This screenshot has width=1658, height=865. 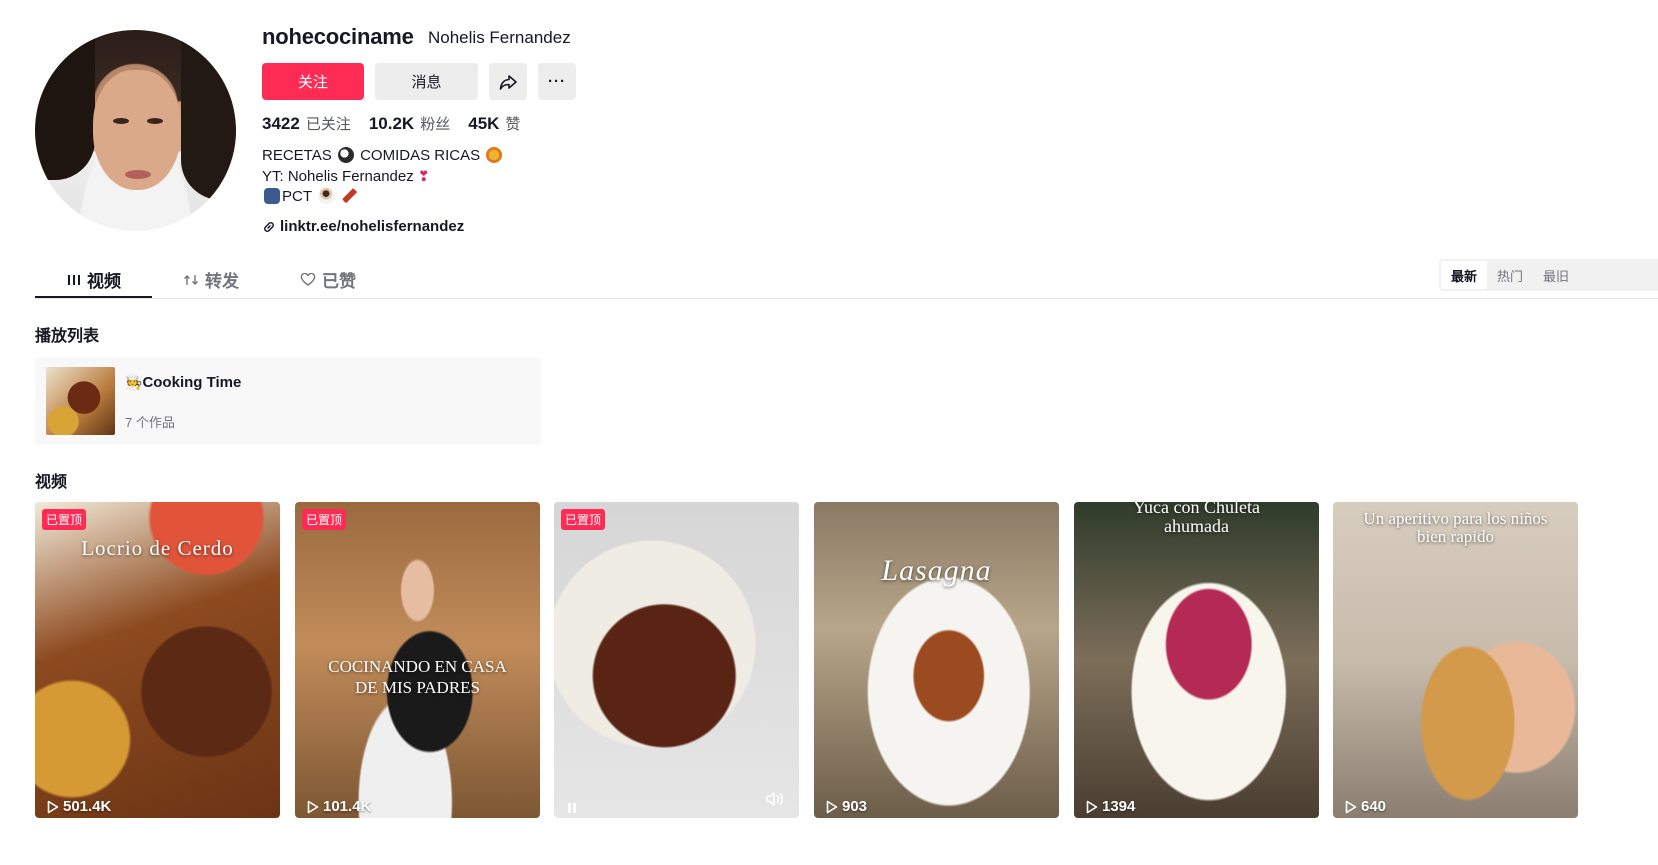 I want to click on tab-reposts-label: 转发, so click(x=222, y=281).